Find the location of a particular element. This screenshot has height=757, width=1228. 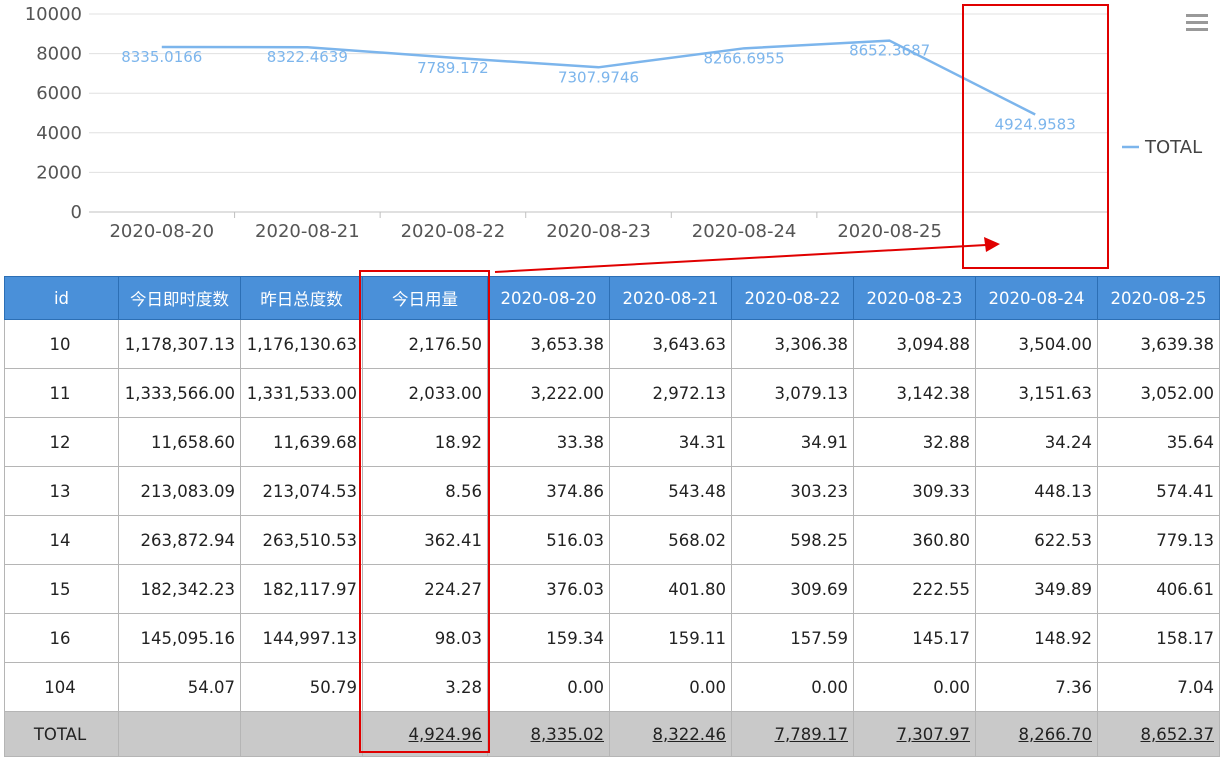

row-id-cell: 12 is located at coordinates (61, 442).